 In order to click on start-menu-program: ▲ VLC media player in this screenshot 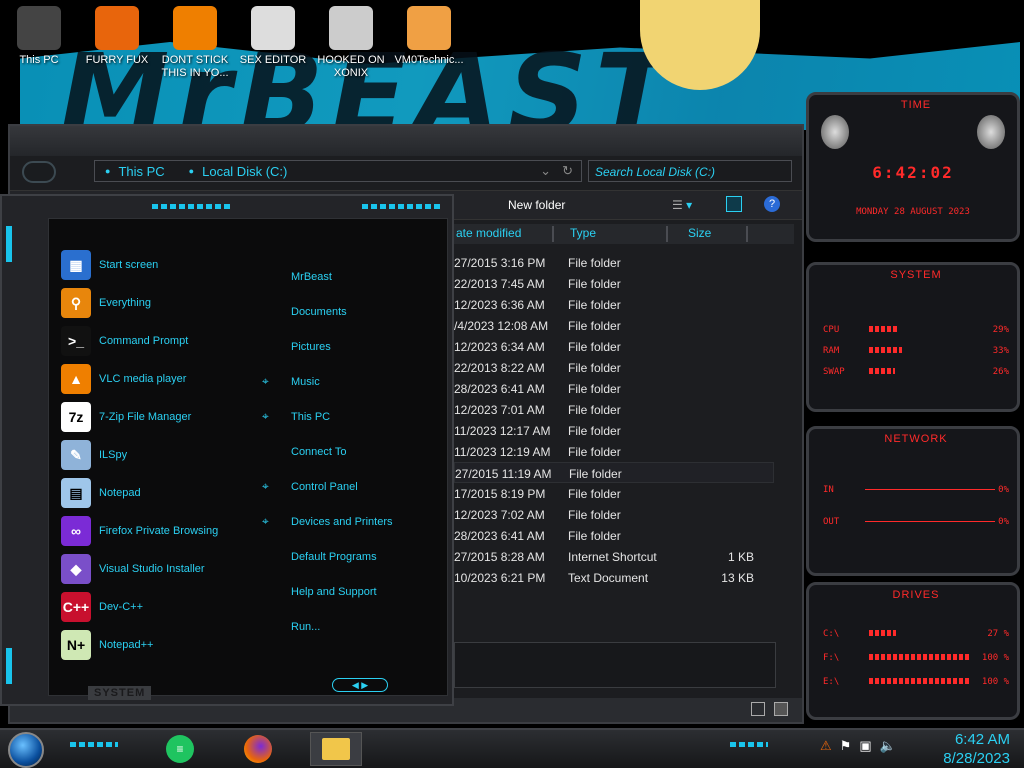, I will do `click(123, 379)`.